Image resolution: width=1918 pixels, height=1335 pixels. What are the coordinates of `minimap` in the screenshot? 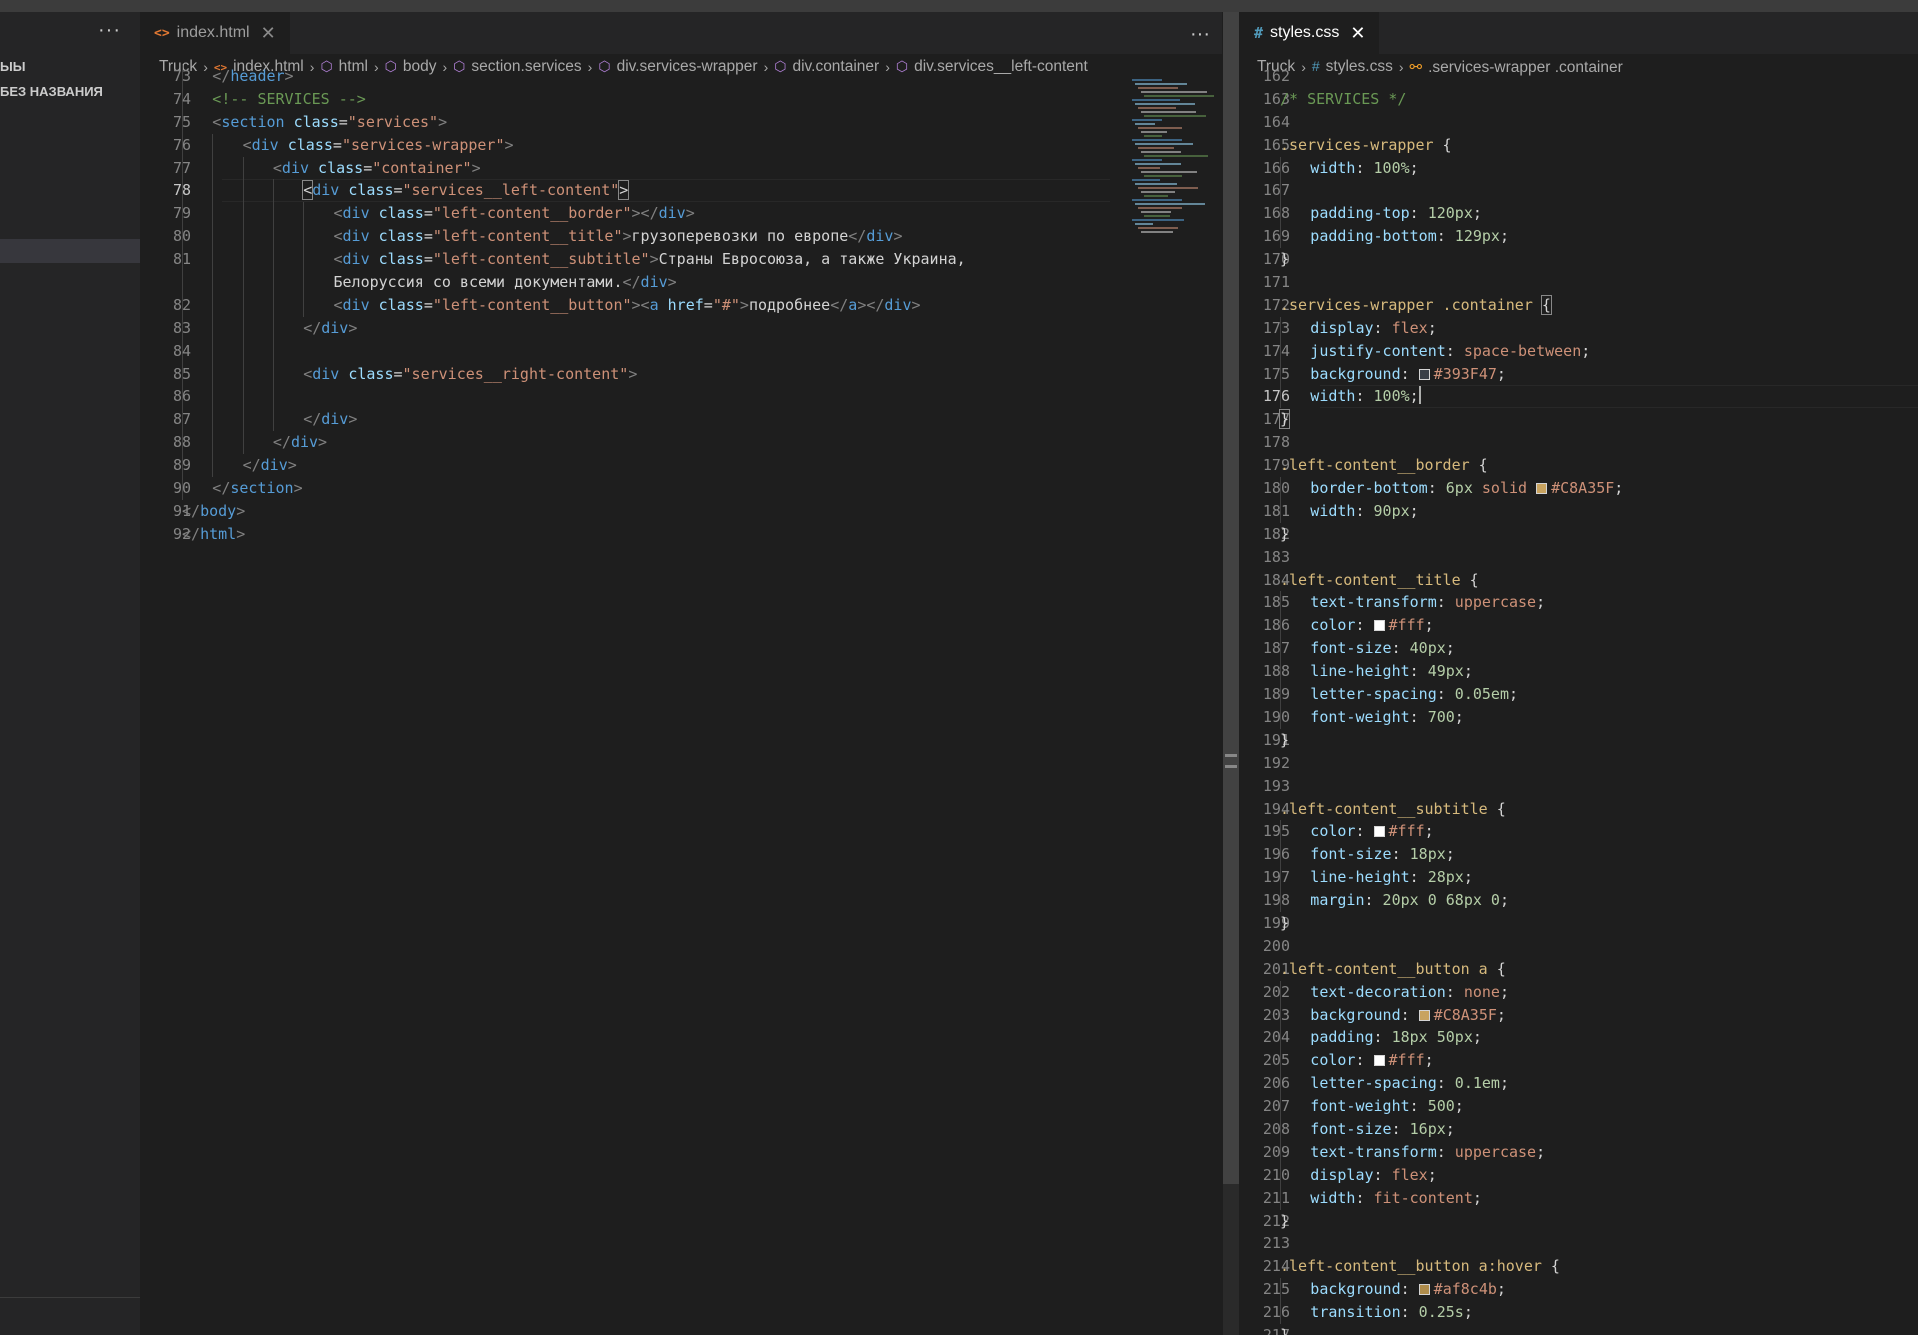 It's located at (1169, 179).